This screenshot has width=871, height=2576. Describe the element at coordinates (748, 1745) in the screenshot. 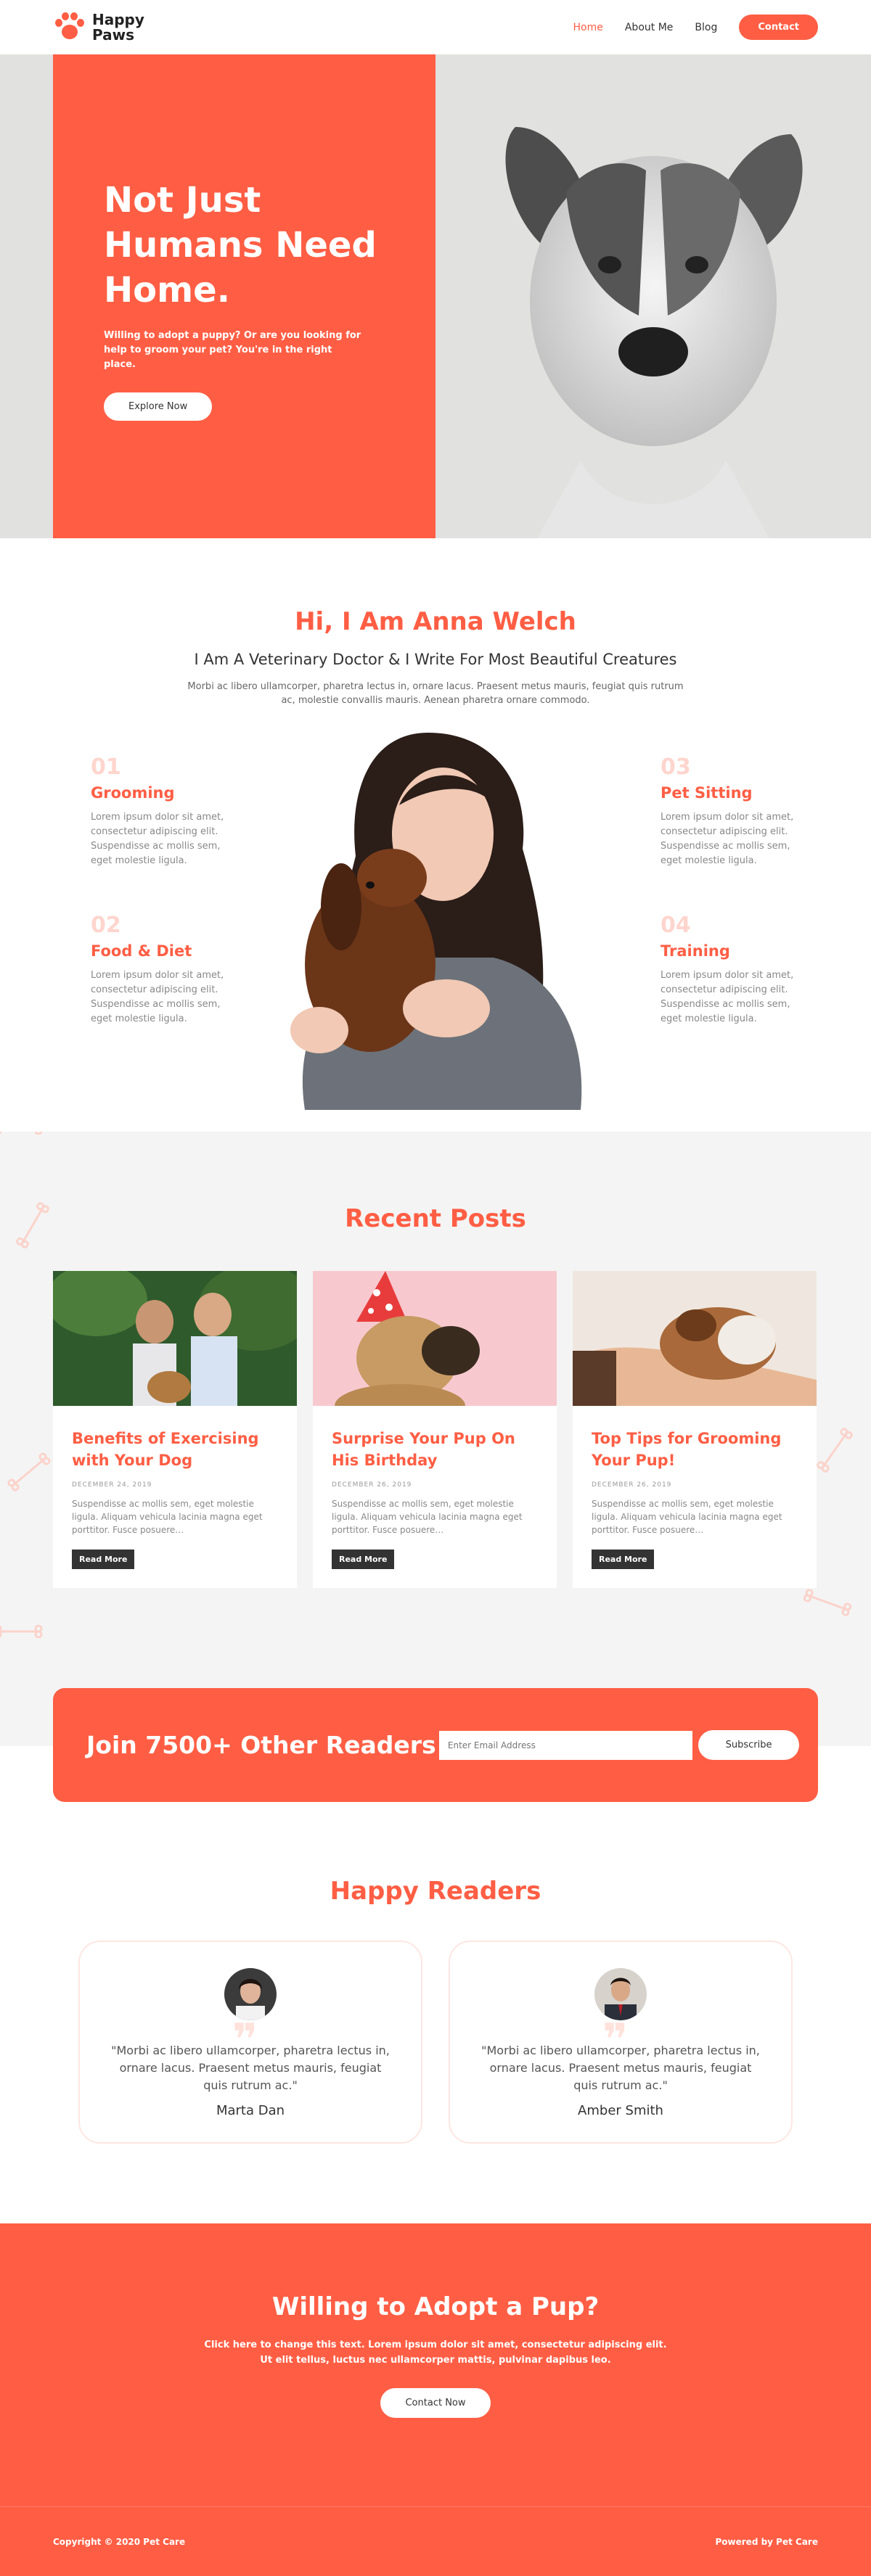

I see `subscribe-button: Subscribe` at that location.